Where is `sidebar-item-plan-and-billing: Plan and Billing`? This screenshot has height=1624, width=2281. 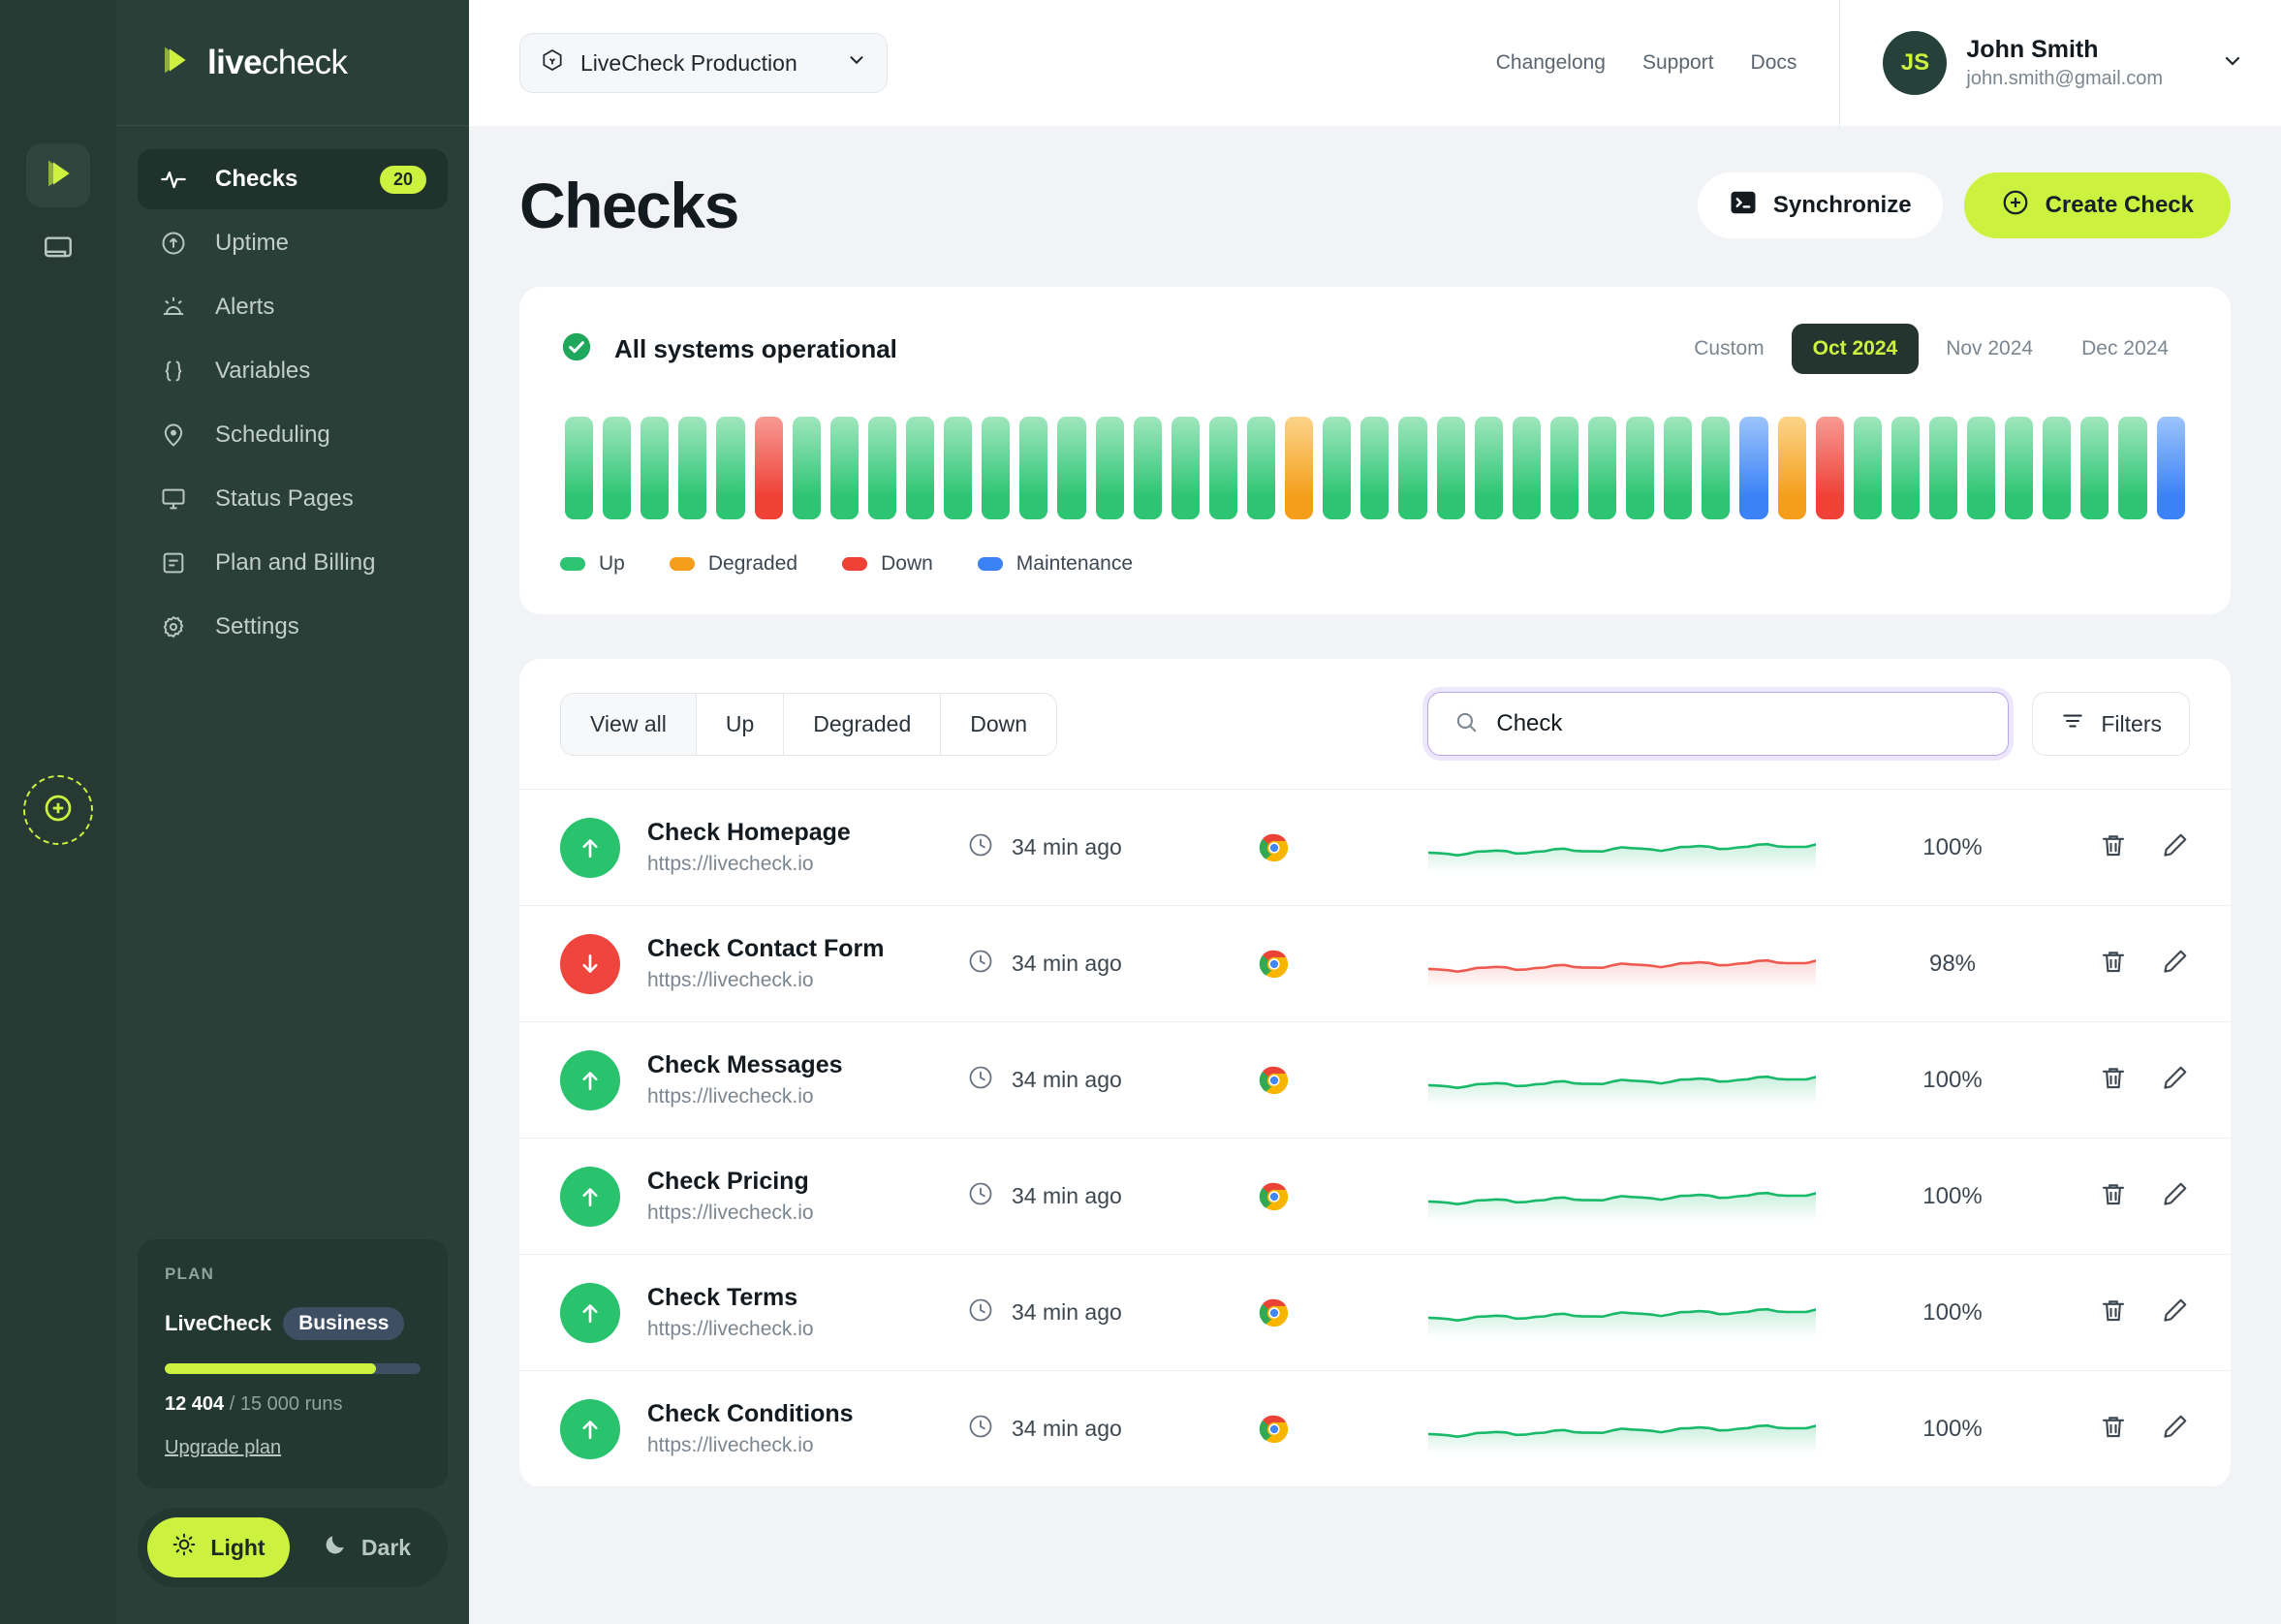 sidebar-item-plan-and-billing: Plan and Billing is located at coordinates (293, 563).